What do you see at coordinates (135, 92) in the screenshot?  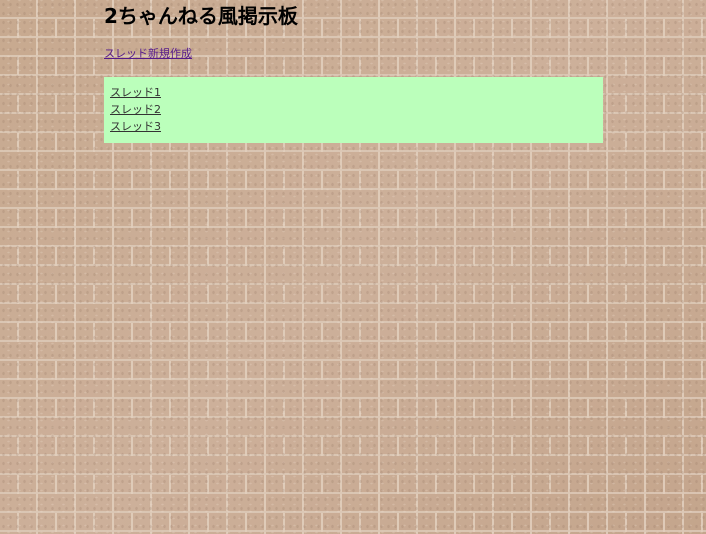 I see `thread-link-1: スレッド1` at bounding box center [135, 92].